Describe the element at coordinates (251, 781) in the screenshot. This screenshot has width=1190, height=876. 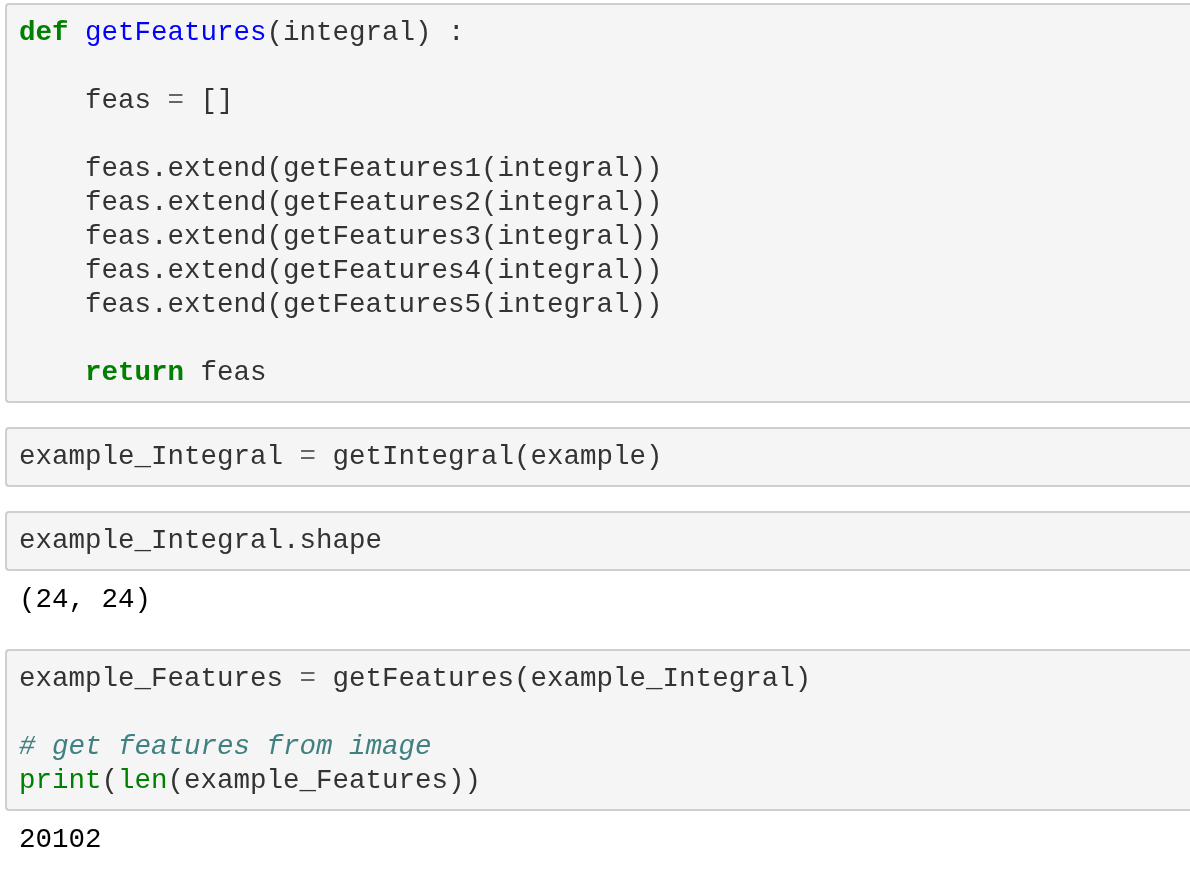
I see `code-line: print(len(example_Features))` at that location.